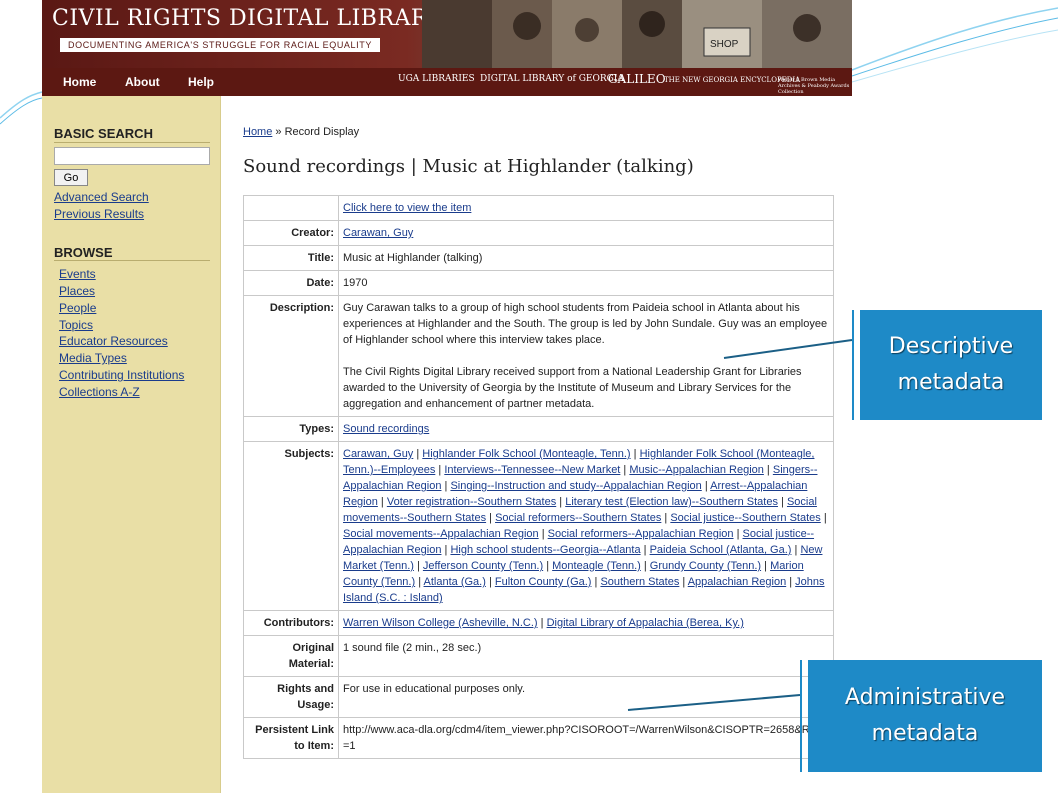  I want to click on descriptive-metadata-callout: Descriptive metadata, so click(951, 365).